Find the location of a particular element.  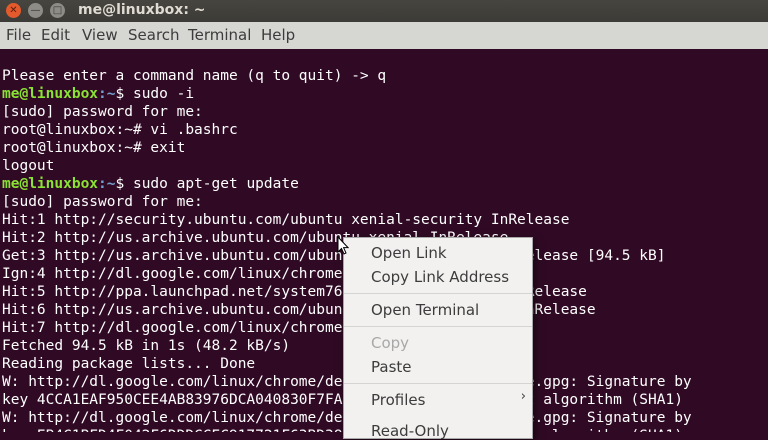

menu-terminal: Terminal is located at coordinates (219, 35).